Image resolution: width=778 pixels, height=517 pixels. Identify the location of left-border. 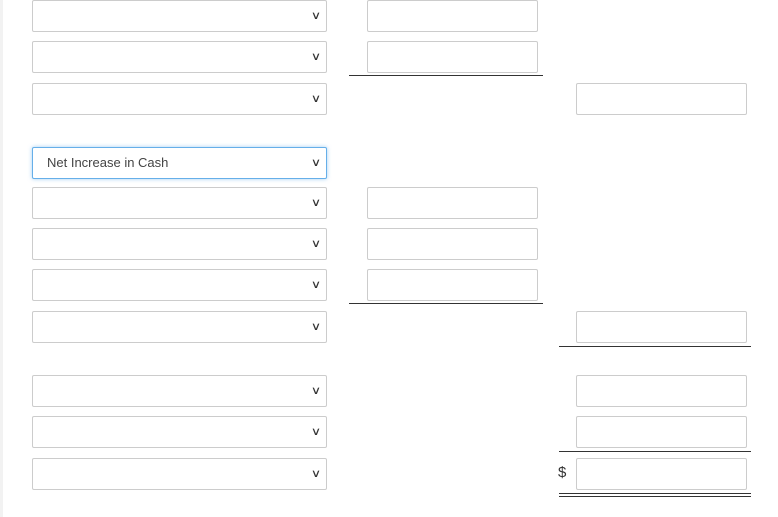
(1, 258).